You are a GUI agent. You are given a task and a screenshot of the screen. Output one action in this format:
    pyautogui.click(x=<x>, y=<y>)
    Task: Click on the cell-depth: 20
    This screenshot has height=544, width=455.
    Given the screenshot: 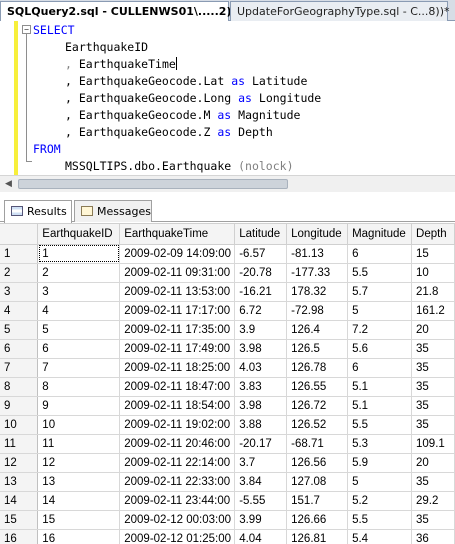 What is the action you would take?
    pyautogui.click(x=433, y=330)
    